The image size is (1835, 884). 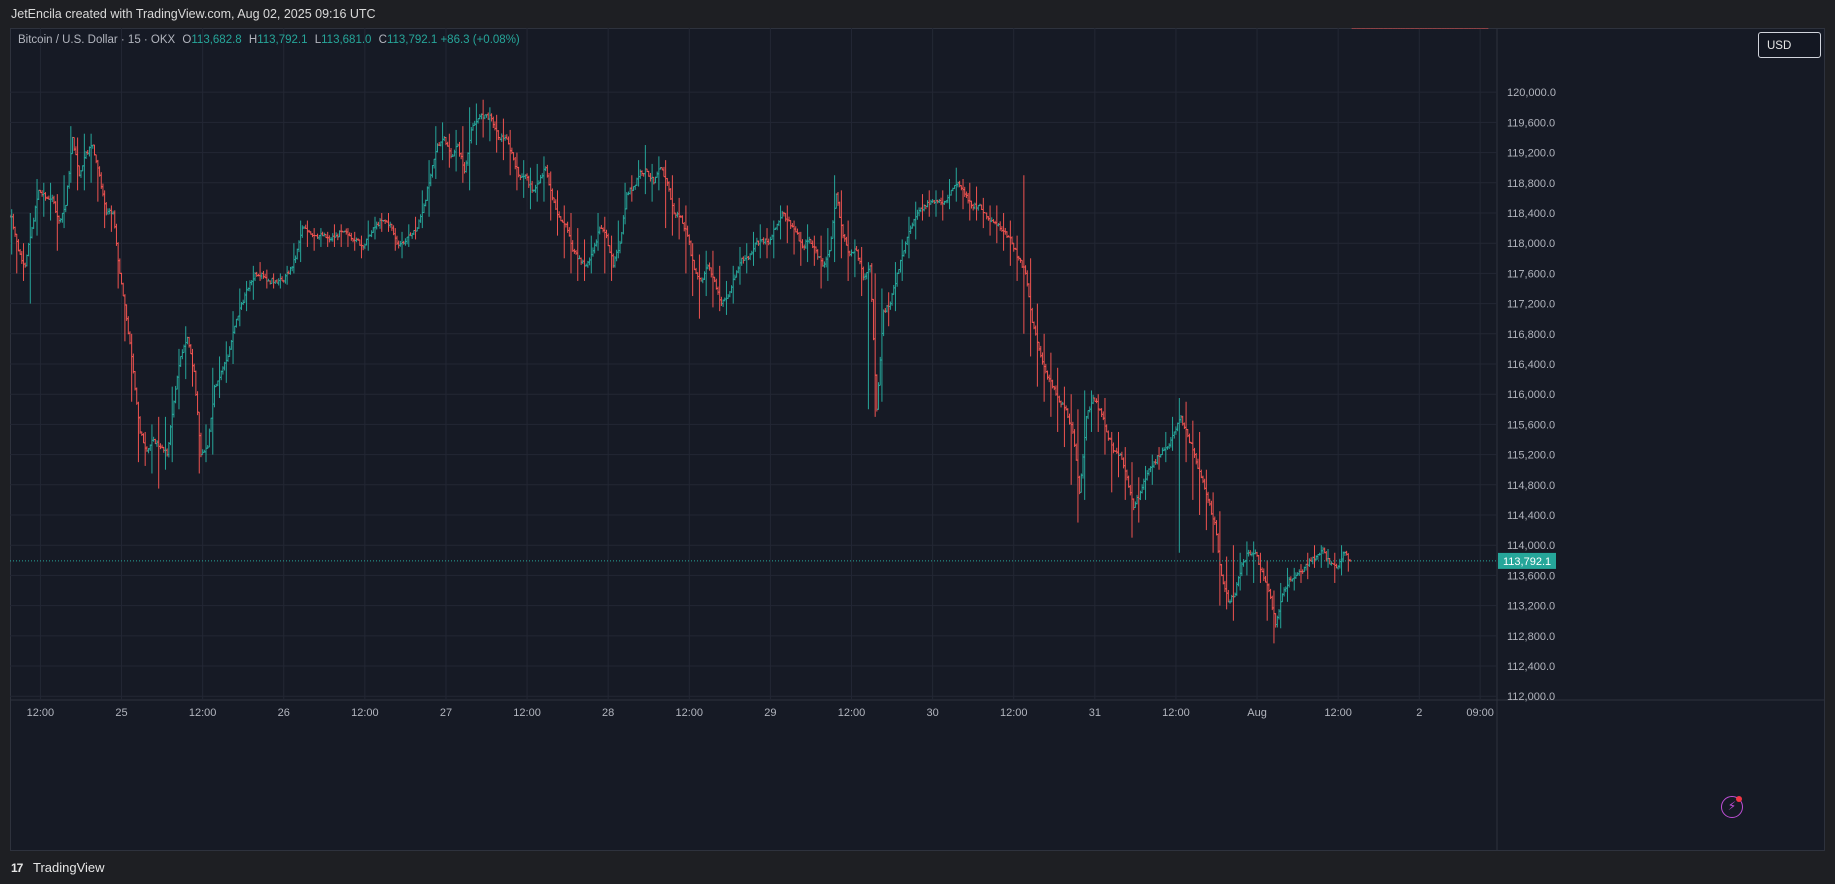 I want to click on x-tick-label: Aug, so click(x=1257, y=713).